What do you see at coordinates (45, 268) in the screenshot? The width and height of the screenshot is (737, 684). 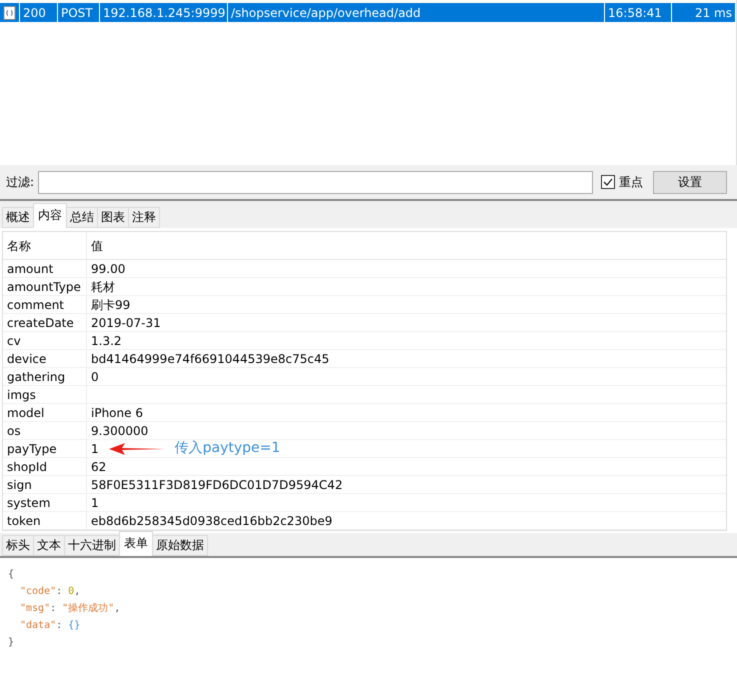 I see `param-name-cell: amount` at bounding box center [45, 268].